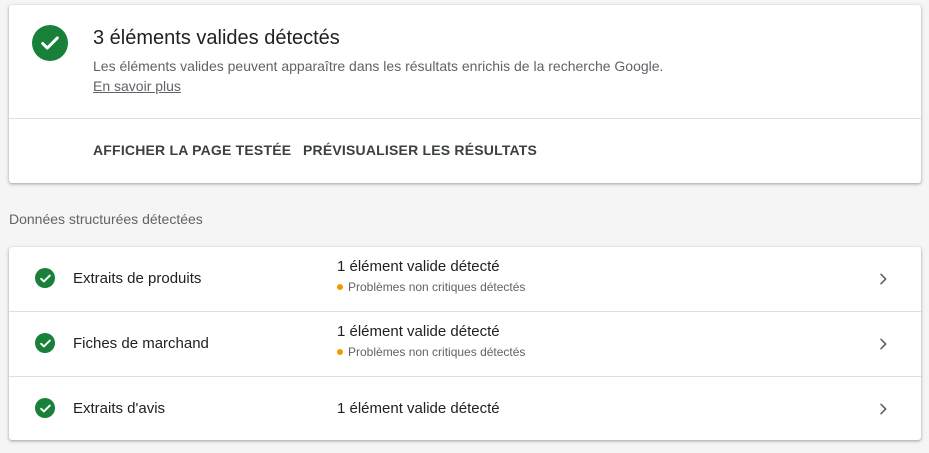 The width and height of the screenshot is (929, 453). I want to click on item-name: Extraits de produits, so click(137, 278).